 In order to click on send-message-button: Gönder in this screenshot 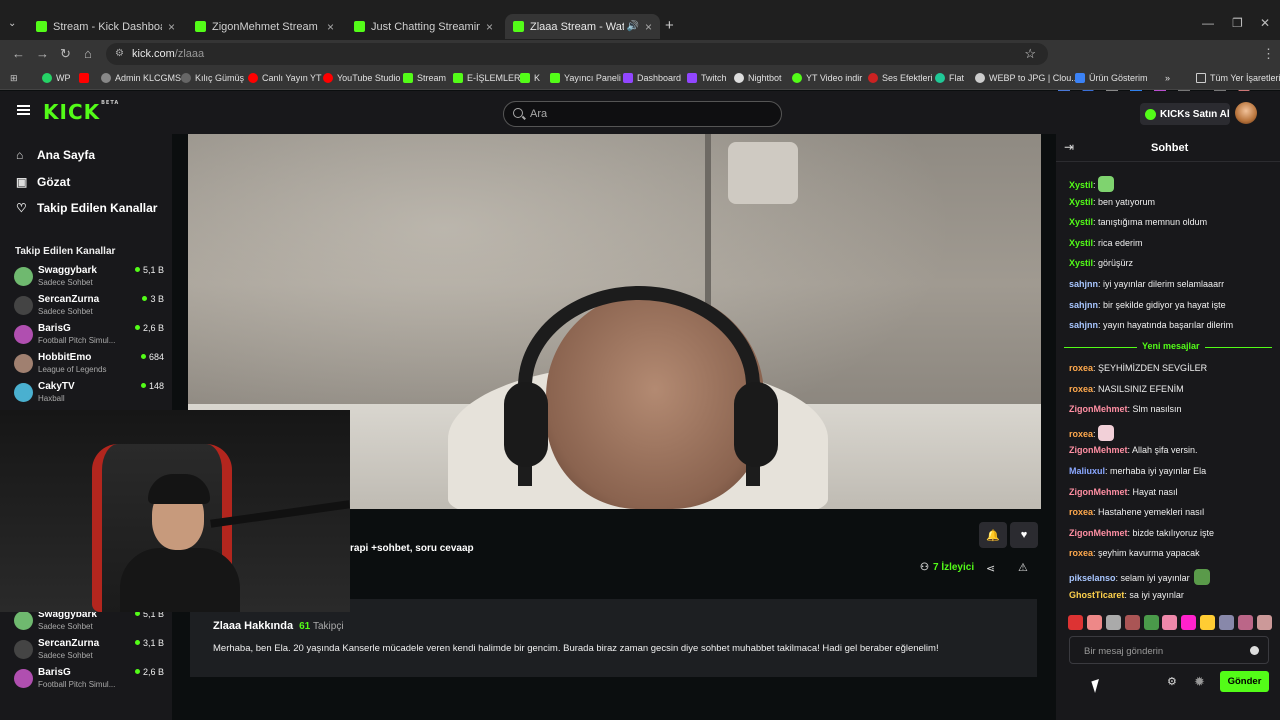, I will do `click(1244, 681)`.